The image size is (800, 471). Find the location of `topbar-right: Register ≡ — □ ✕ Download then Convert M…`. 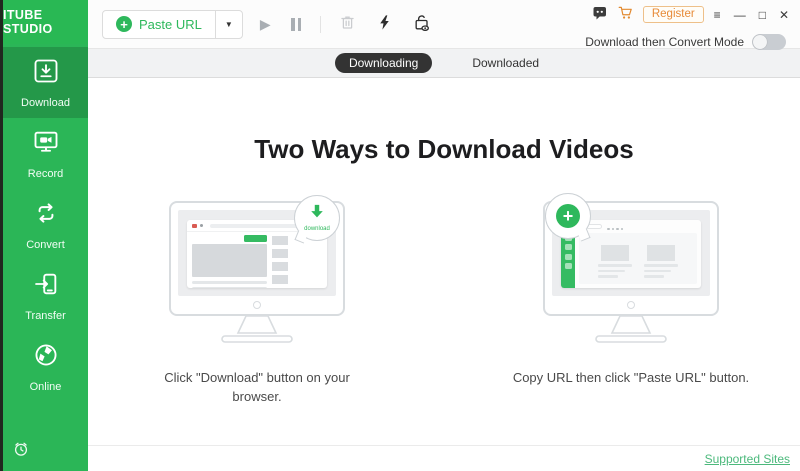

topbar-right: Register ≡ — □ ✕ Download then Convert M… is located at coordinates (692, 25).